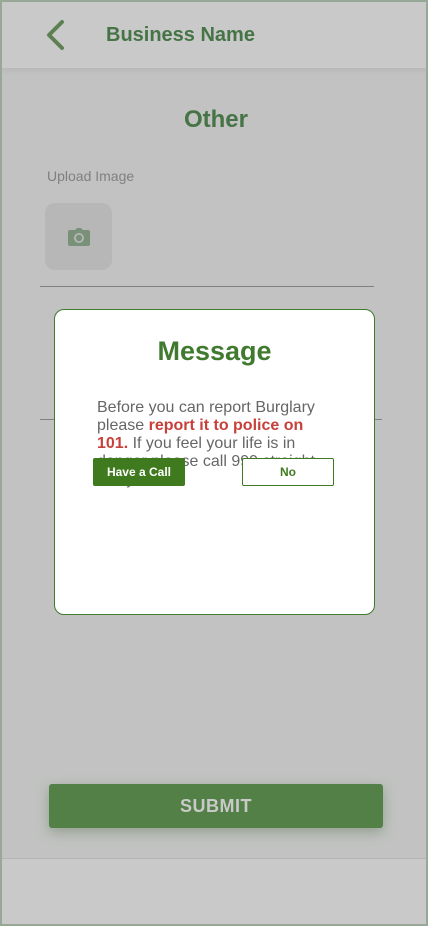 The height and width of the screenshot is (926, 428). Describe the element at coordinates (288, 472) in the screenshot. I see `no-button: No` at that location.